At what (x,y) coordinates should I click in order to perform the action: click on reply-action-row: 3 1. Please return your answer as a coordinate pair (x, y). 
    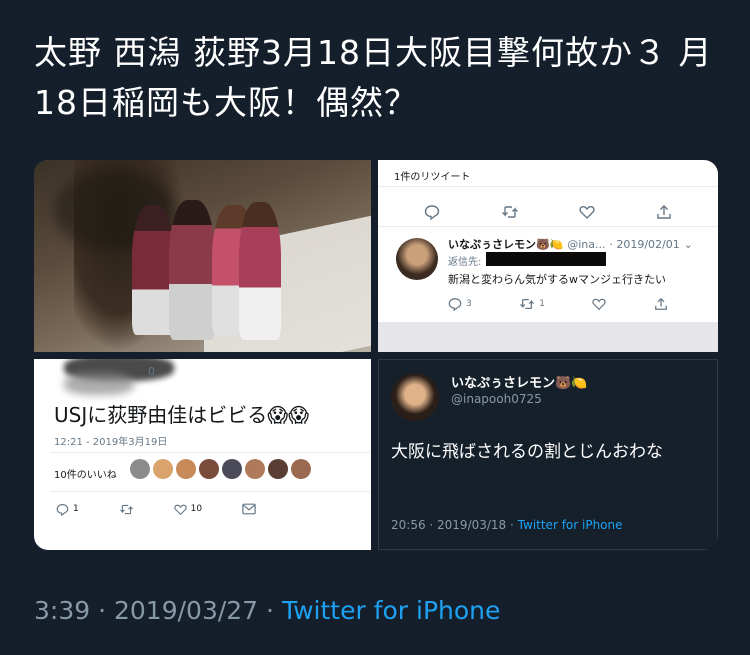
    Looking at the image, I should click on (558, 304).